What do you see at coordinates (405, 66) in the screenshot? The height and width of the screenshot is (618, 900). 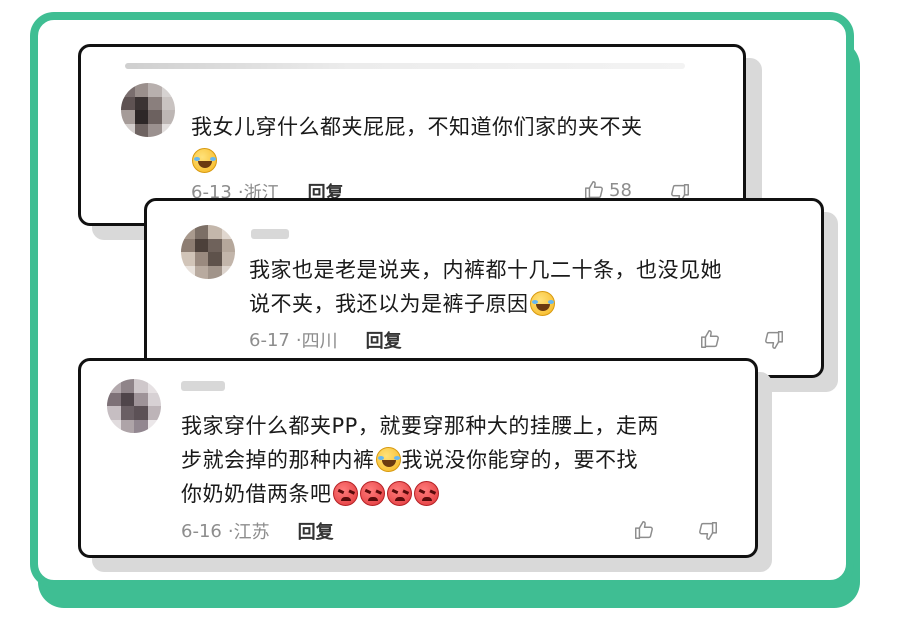 I see `blurred-top-edge` at bounding box center [405, 66].